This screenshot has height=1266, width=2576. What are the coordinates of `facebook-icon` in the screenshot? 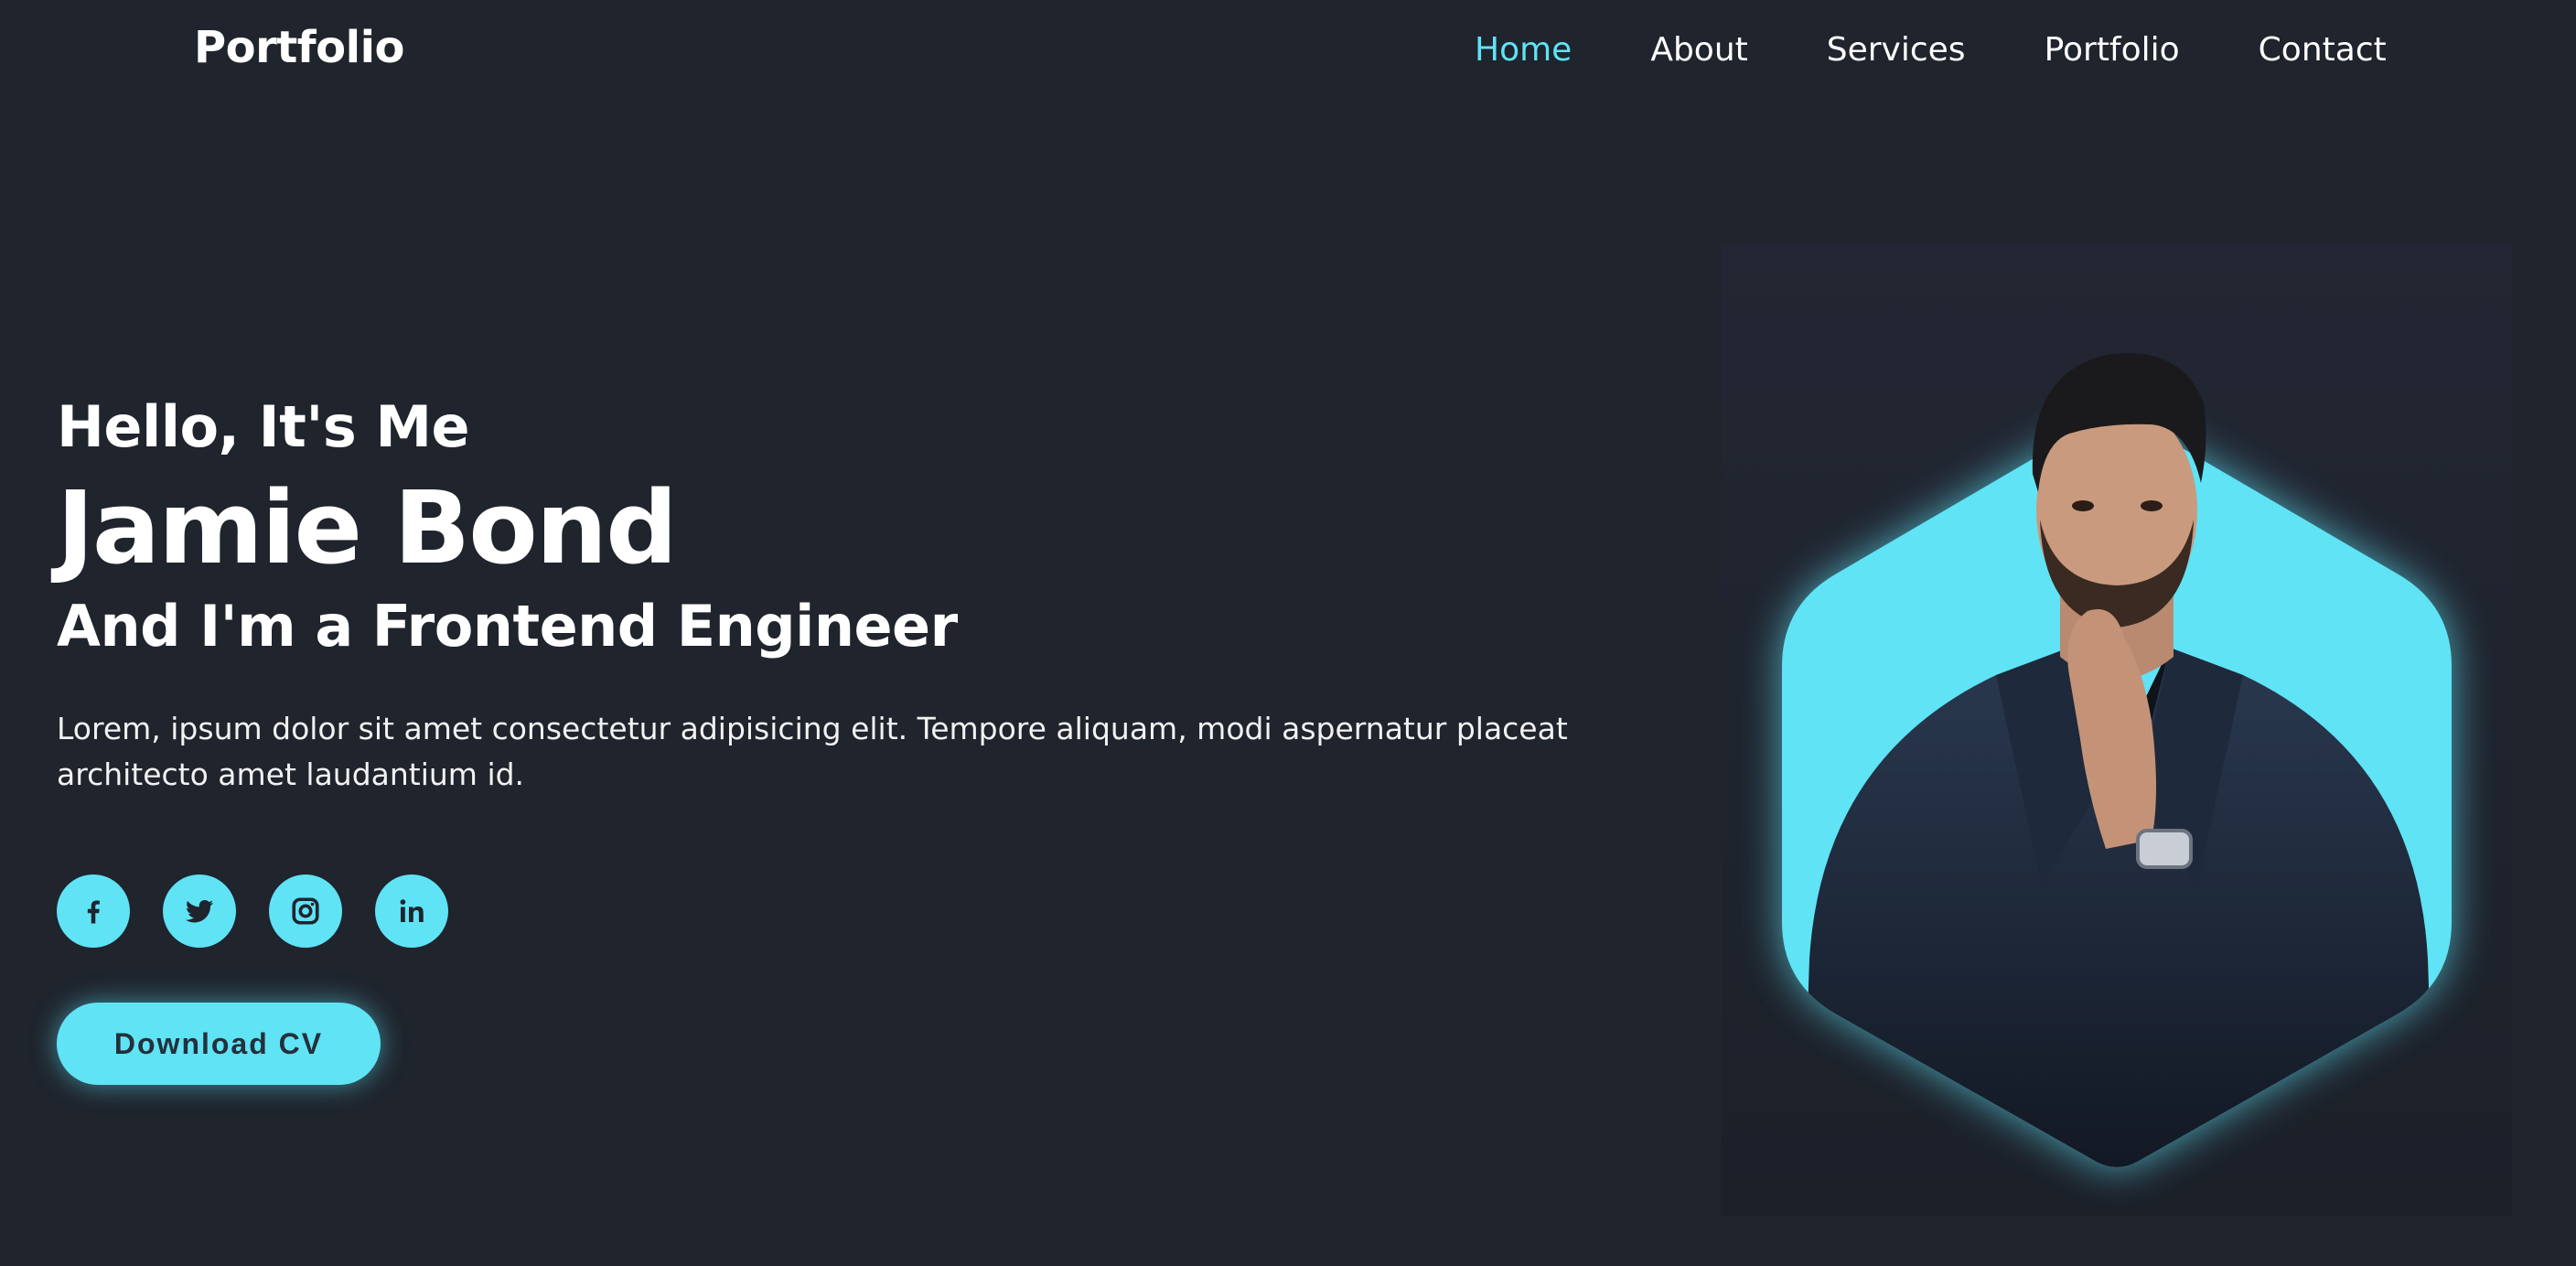 It's located at (93, 912).